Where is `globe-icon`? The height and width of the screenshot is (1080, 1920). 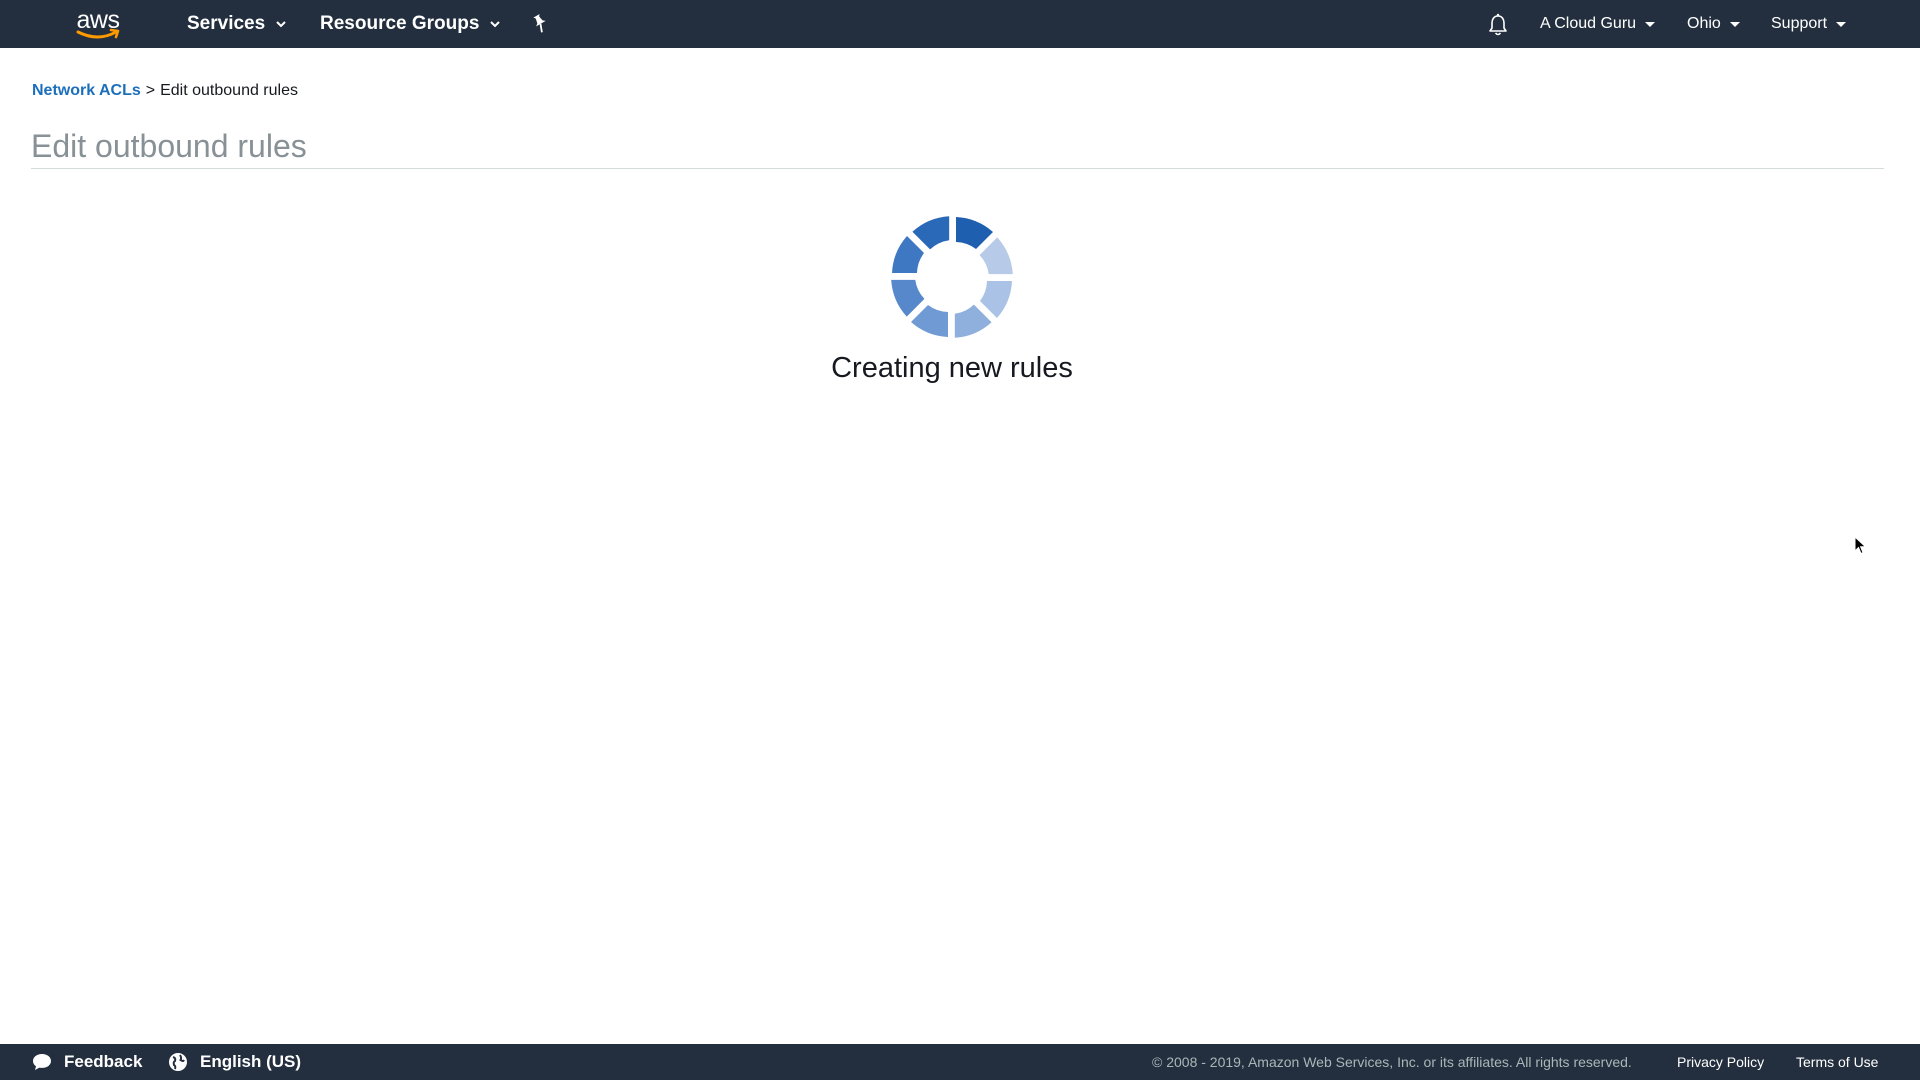
globe-icon is located at coordinates (178, 1062).